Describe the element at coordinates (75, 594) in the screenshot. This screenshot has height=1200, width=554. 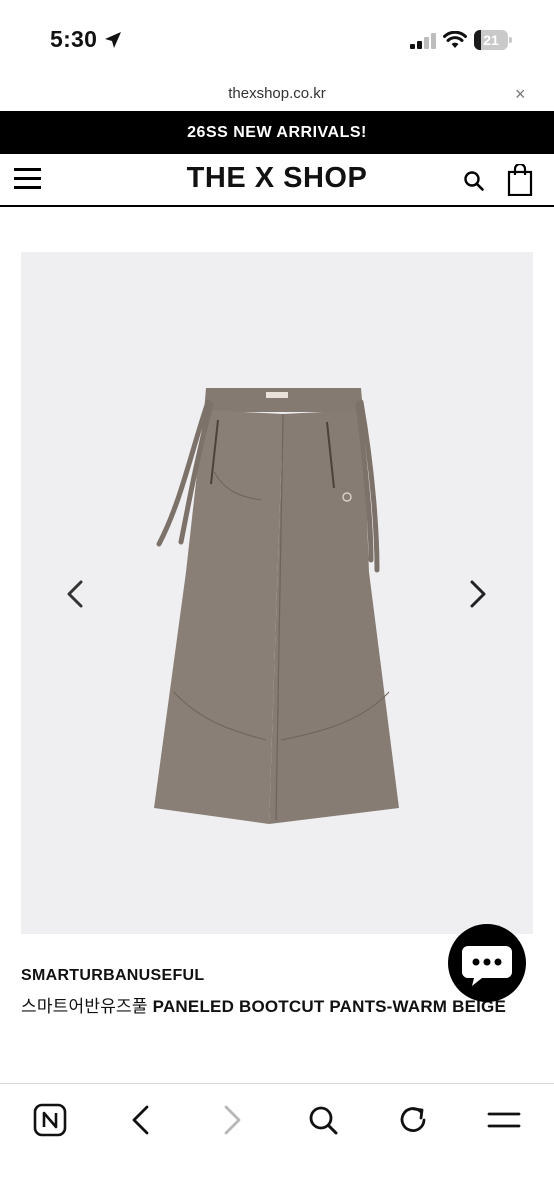
I see `chevron-left-icon` at that location.